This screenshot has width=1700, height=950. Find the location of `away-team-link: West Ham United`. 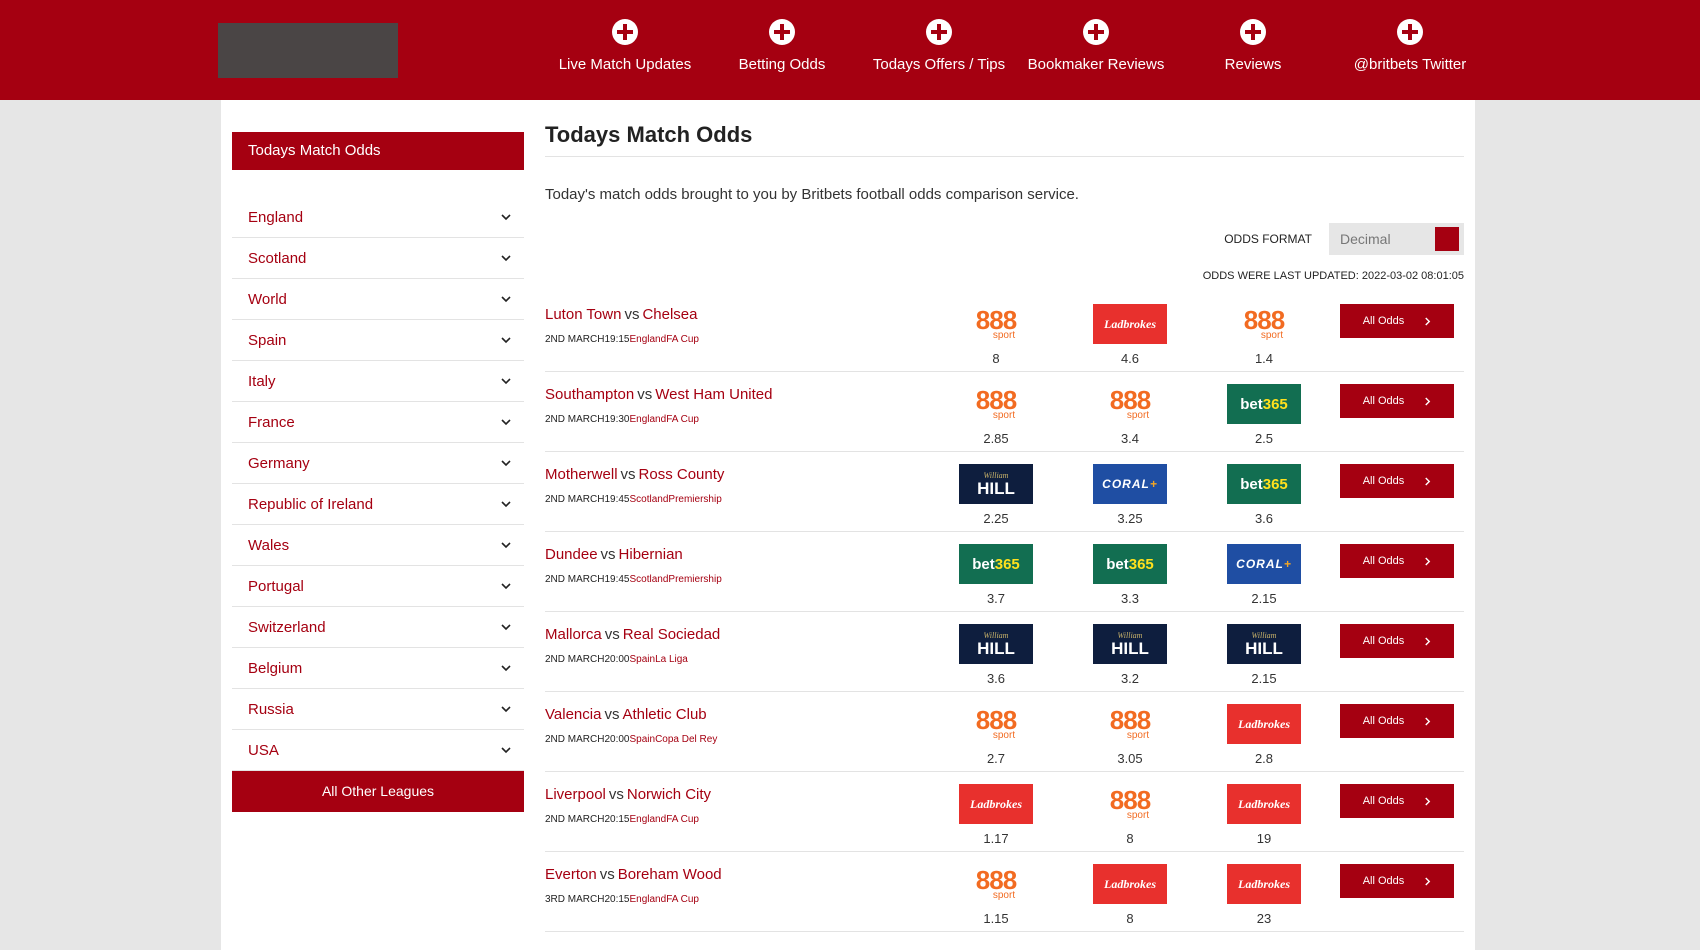

away-team-link: West Ham United is located at coordinates (713, 394).